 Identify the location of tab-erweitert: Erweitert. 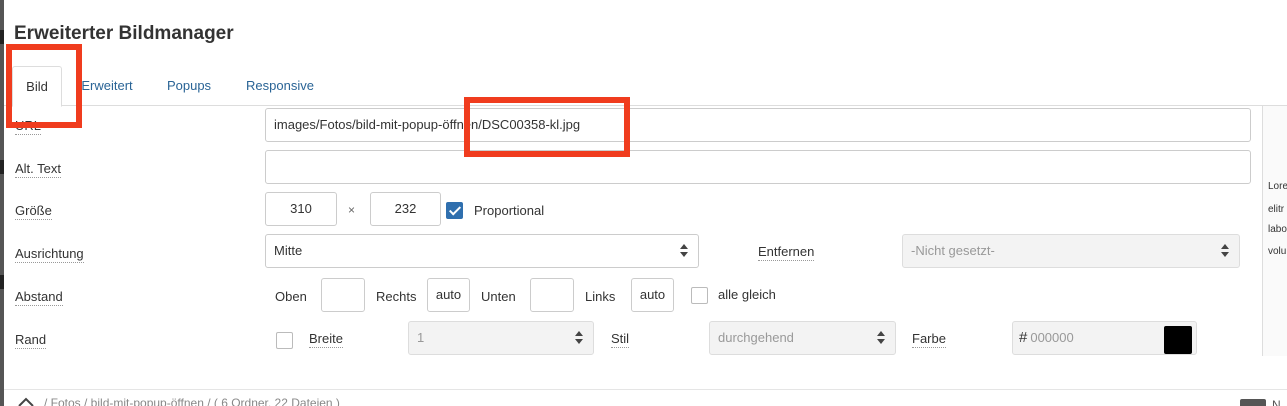
(107, 86).